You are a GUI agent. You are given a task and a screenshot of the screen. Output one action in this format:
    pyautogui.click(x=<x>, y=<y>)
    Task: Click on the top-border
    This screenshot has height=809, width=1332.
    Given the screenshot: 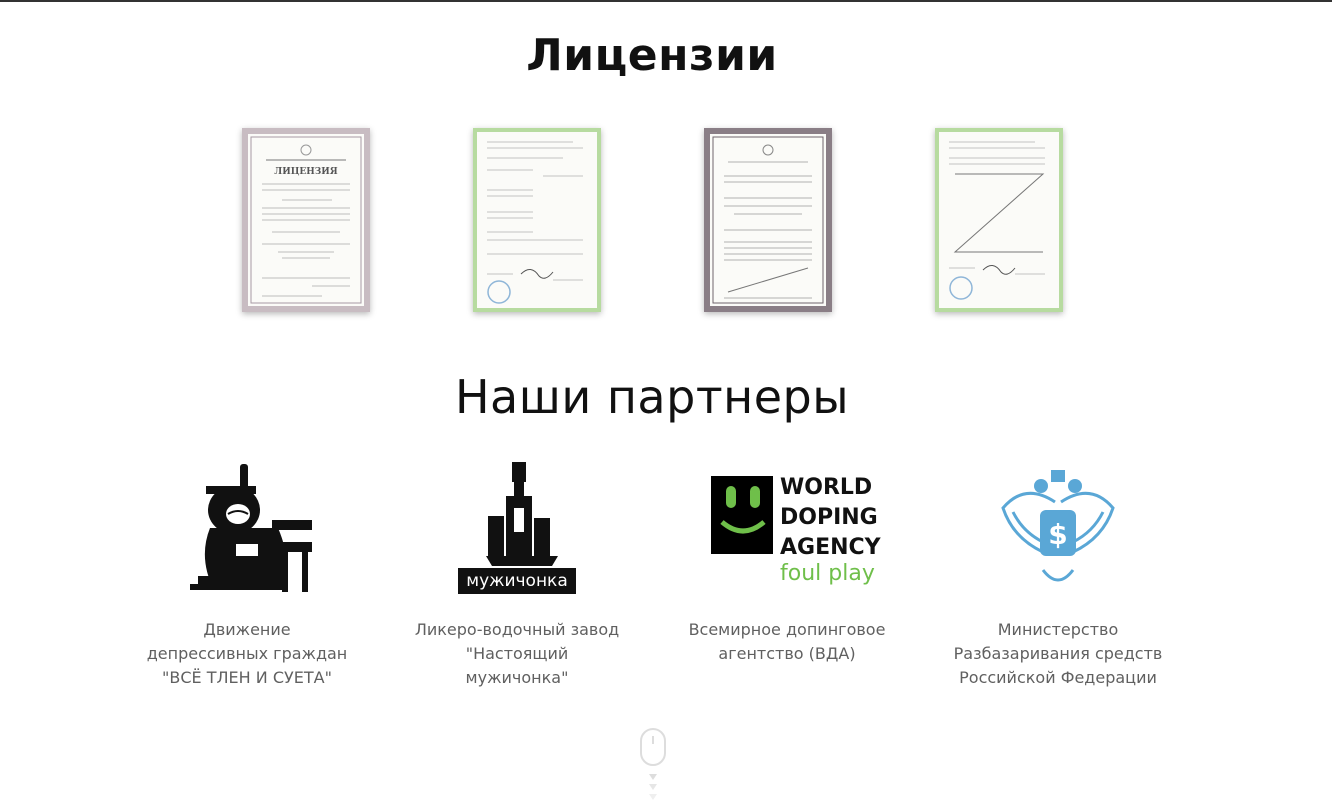 What is the action you would take?
    pyautogui.click(x=666, y=1)
    